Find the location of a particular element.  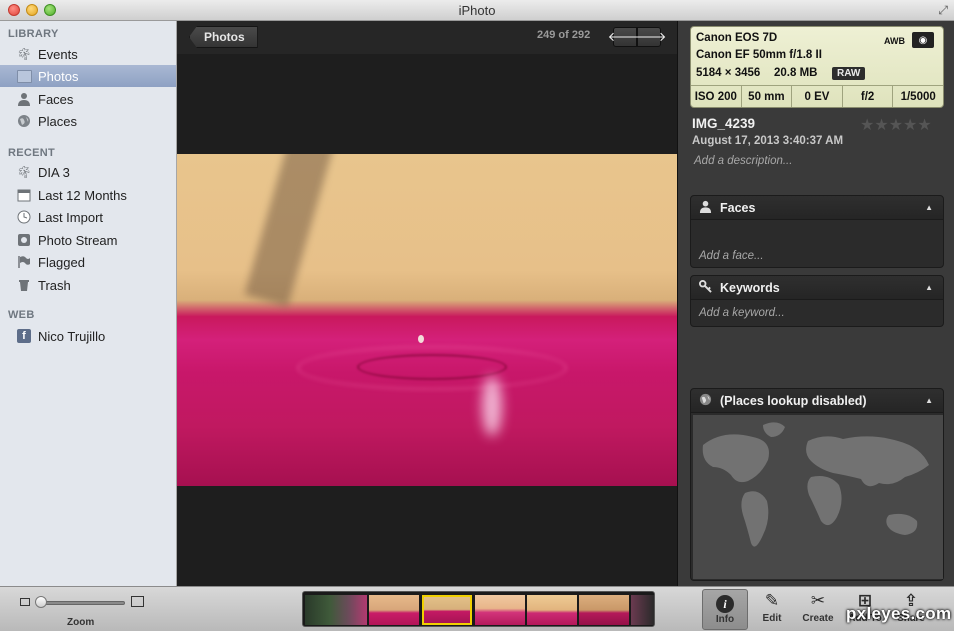

create-icon: ✂ is located at coordinates (818, 600).